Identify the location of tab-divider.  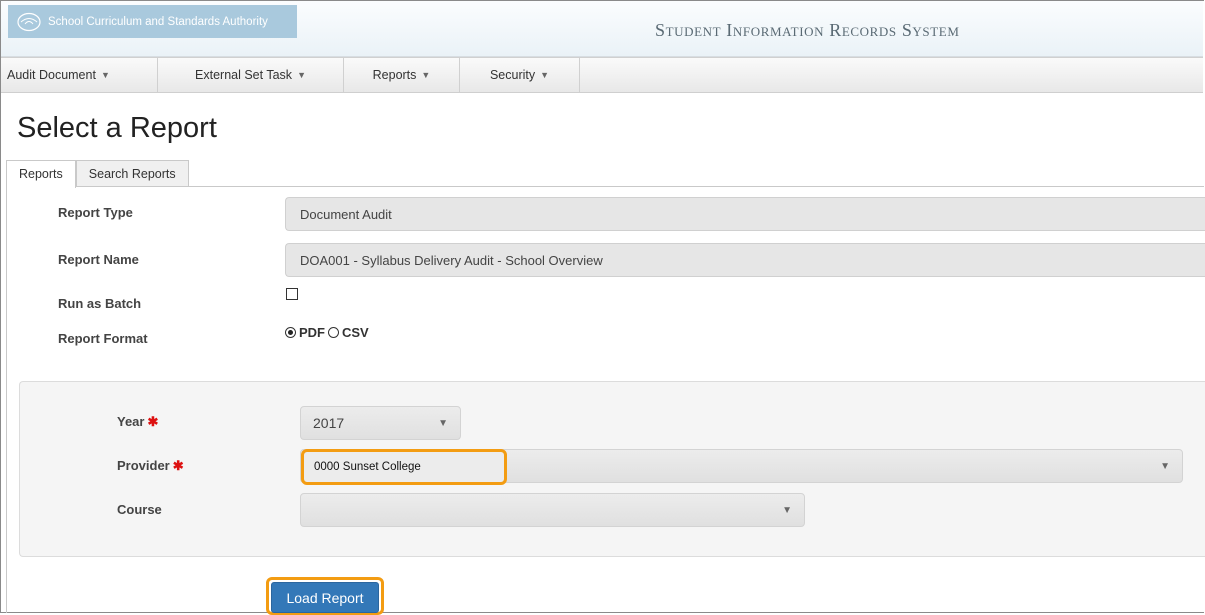
(605, 186).